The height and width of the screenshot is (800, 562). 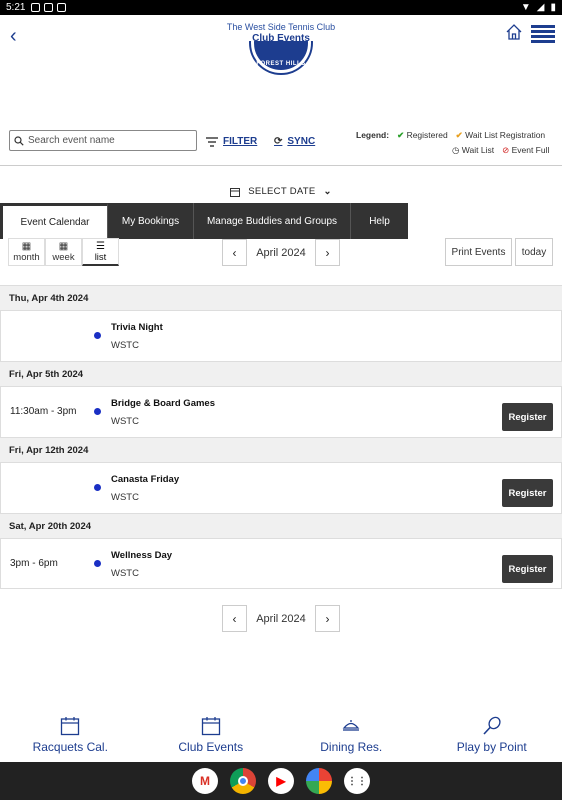 What do you see at coordinates (281, 252) in the screenshot?
I see `month-navigator: ‹ April 2024 ›` at bounding box center [281, 252].